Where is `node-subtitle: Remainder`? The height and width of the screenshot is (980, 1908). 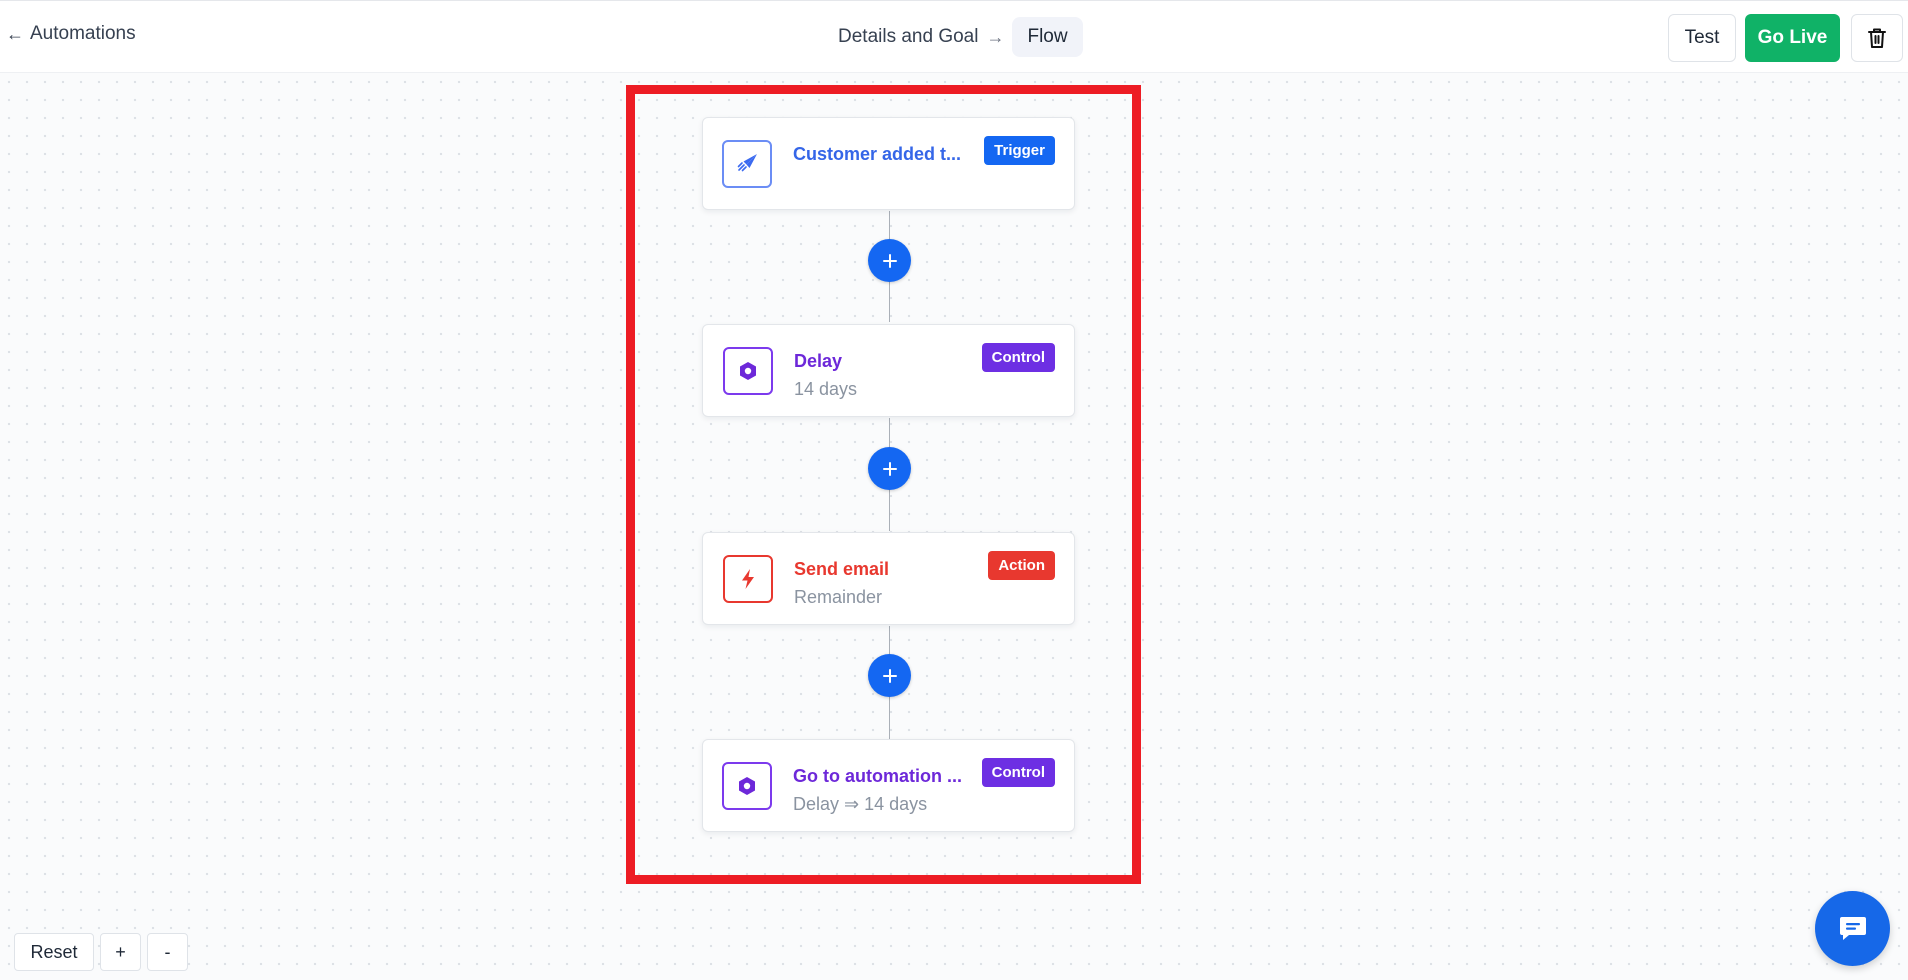
node-subtitle: Remainder is located at coordinates (838, 597).